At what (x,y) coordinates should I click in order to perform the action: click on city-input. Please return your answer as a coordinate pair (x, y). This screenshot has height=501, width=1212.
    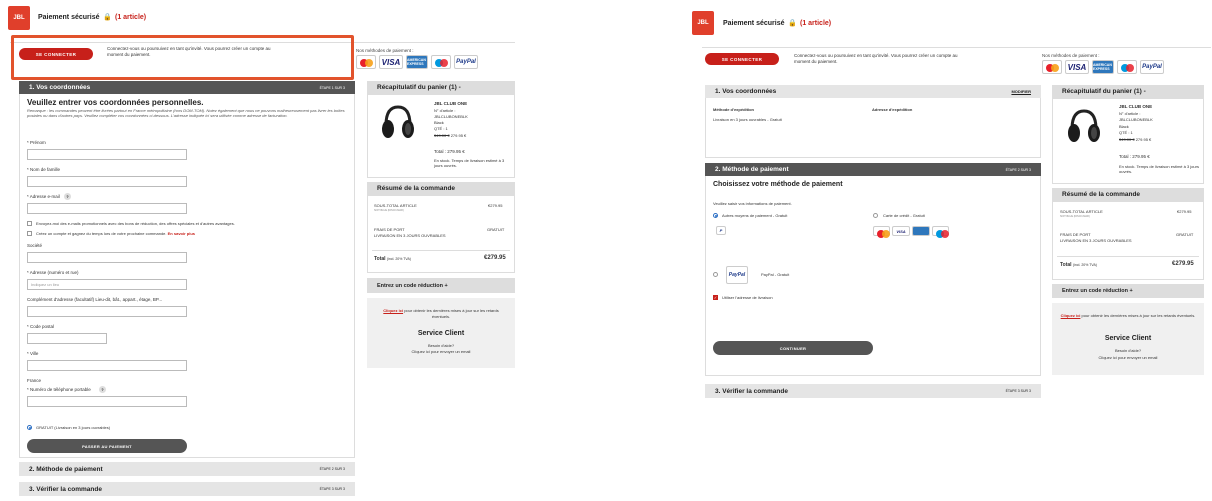
    Looking at the image, I should click on (107, 365).